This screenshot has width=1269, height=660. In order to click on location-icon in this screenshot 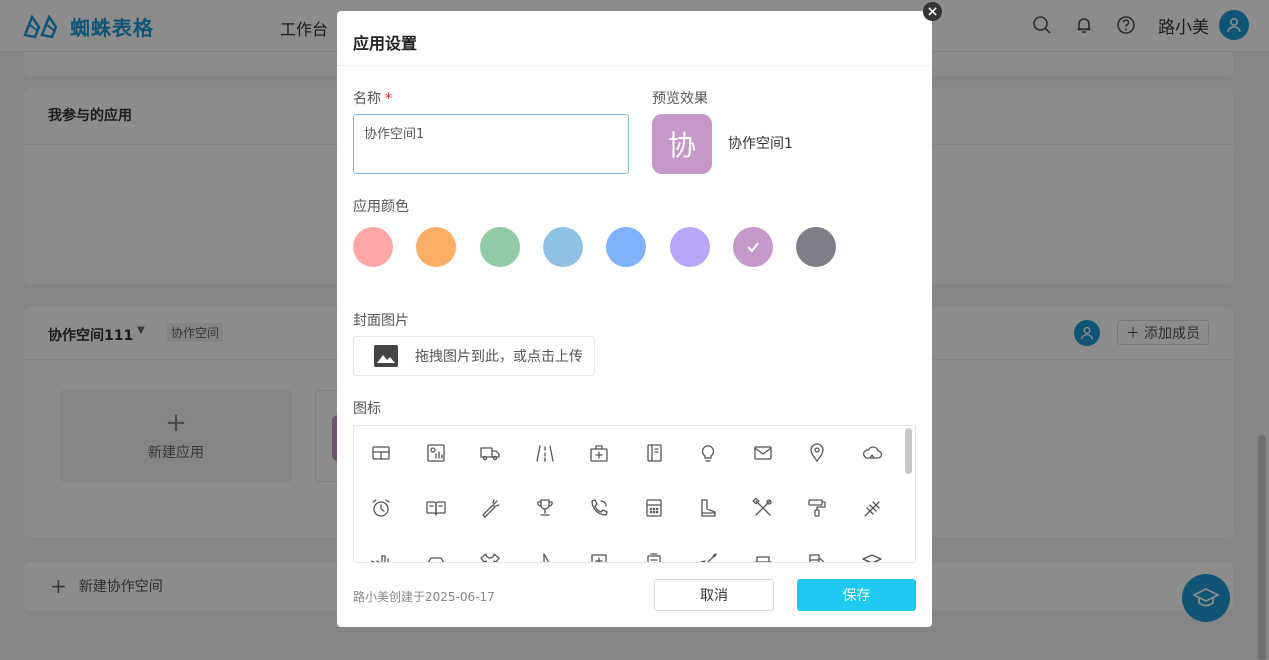, I will do `click(817, 453)`.